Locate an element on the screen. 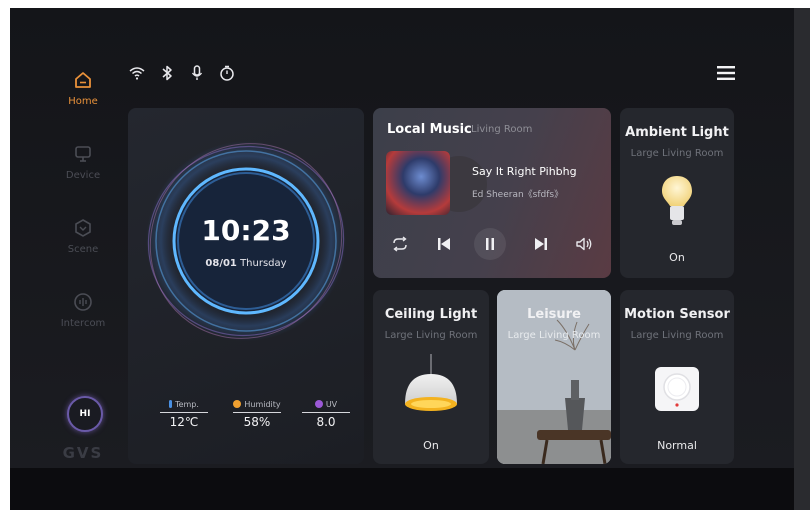  nav-scene-label: Scene is located at coordinates (83, 249).